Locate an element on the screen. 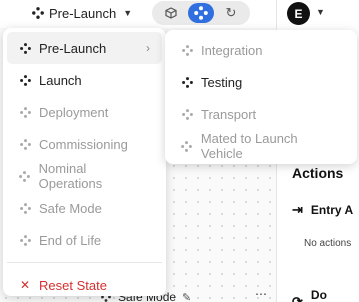 Image resolution: width=359 pixels, height=302 pixels. menu-item-deployment: Deployment is located at coordinates (84, 112).